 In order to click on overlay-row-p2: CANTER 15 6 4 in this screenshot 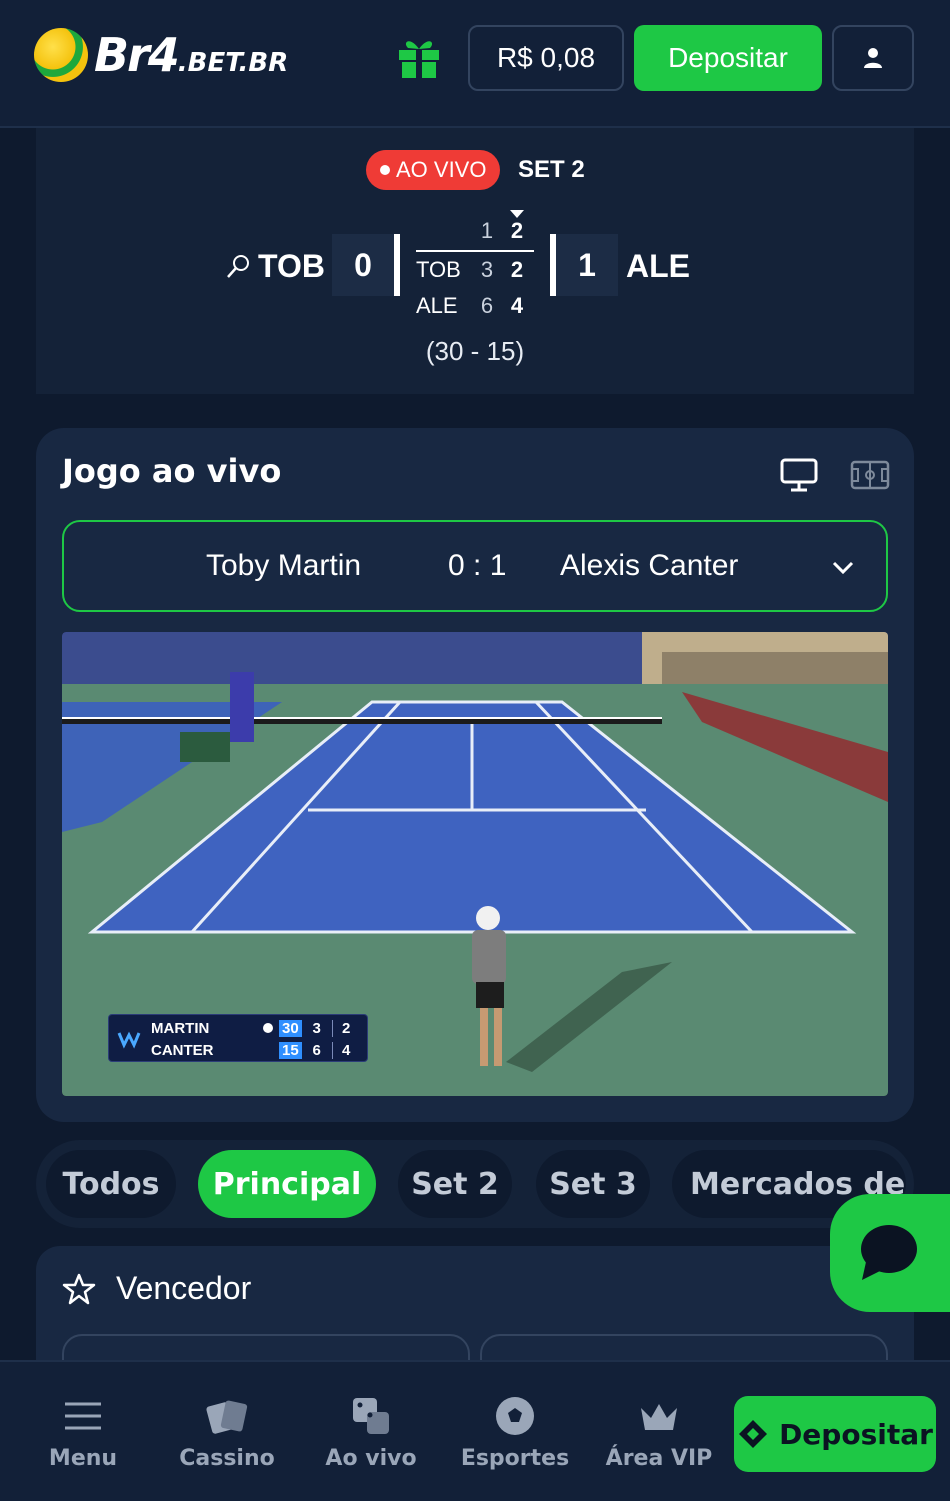, I will do `click(255, 1050)`.